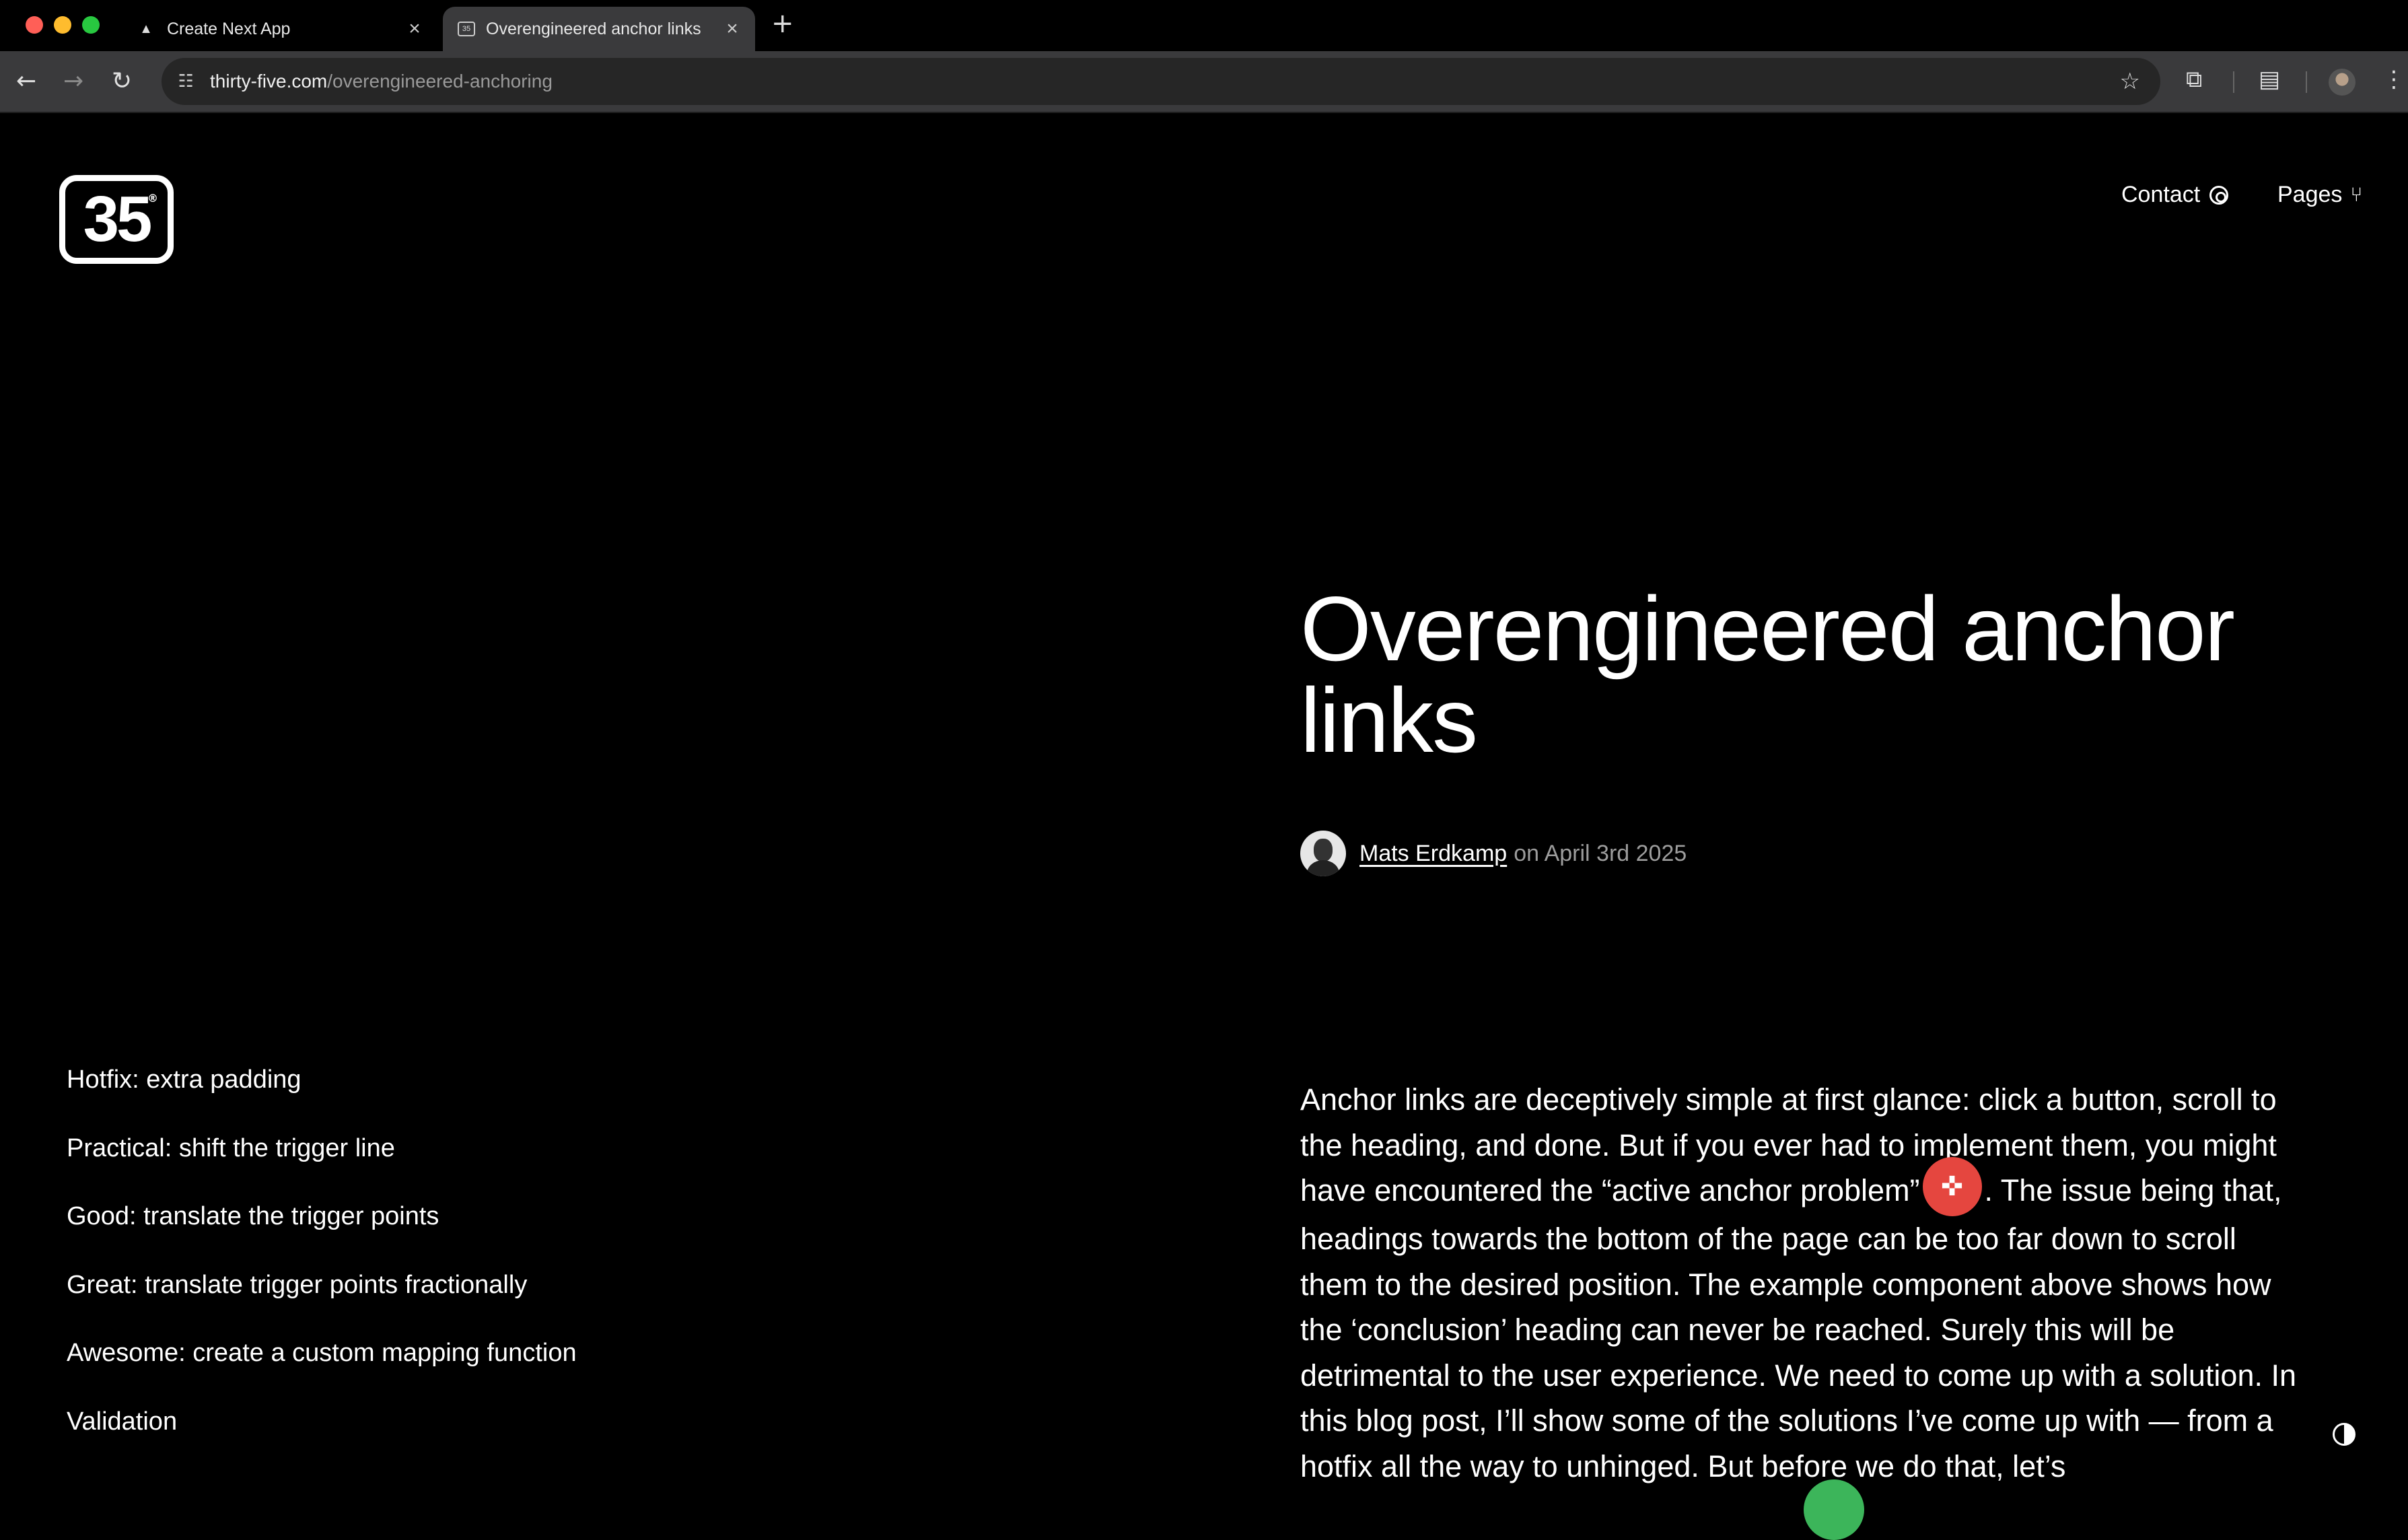  I want to click on tab-create-next-app: ▲ Create Next App ×, so click(282, 29).